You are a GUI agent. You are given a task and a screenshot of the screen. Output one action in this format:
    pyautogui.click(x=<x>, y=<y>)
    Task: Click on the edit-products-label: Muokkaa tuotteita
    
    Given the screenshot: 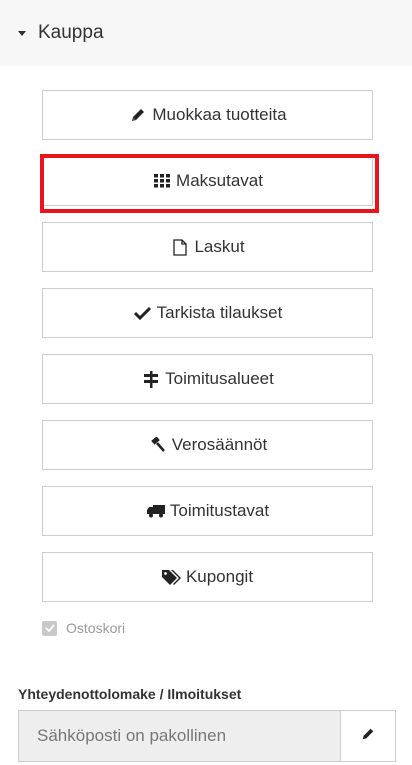 What is the action you would take?
    pyautogui.click(x=219, y=114)
    